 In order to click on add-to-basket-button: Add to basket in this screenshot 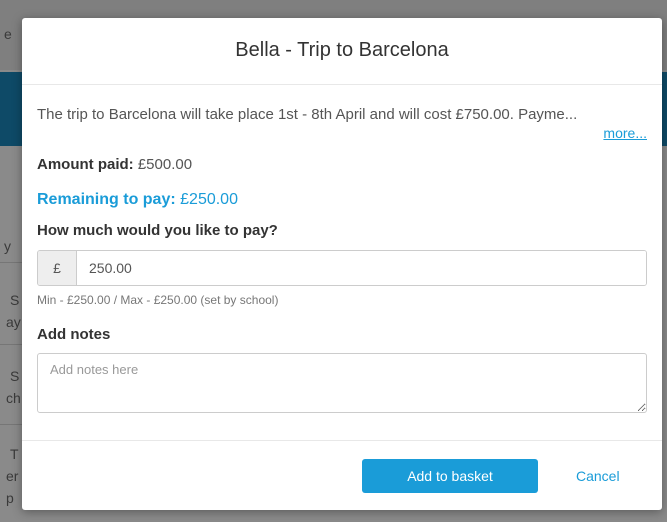, I will do `click(450, 476)`.